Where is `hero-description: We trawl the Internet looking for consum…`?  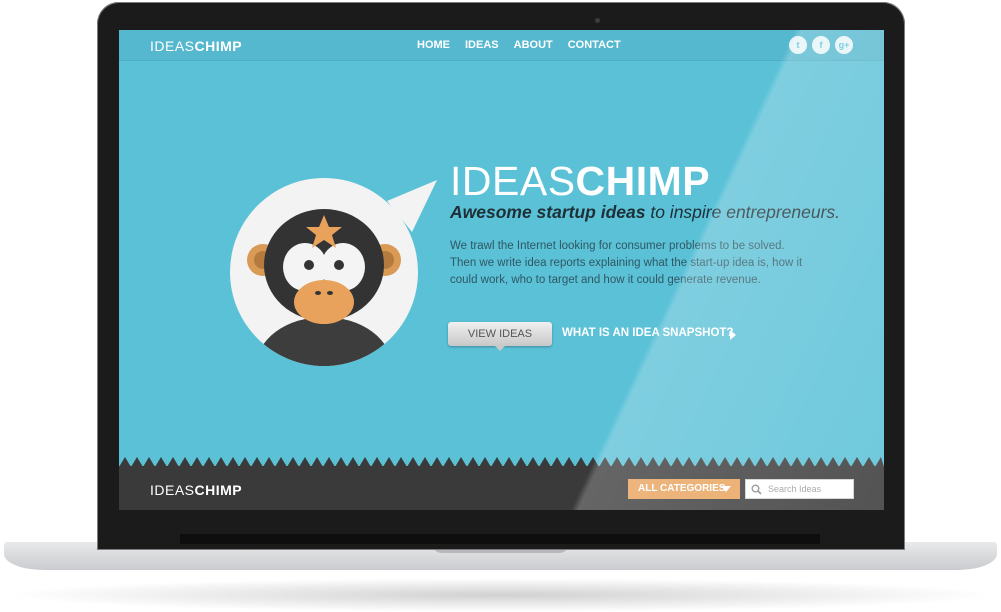 hero-description: We trawl the Internet looking for consum… is located at coordinates (650, 263).